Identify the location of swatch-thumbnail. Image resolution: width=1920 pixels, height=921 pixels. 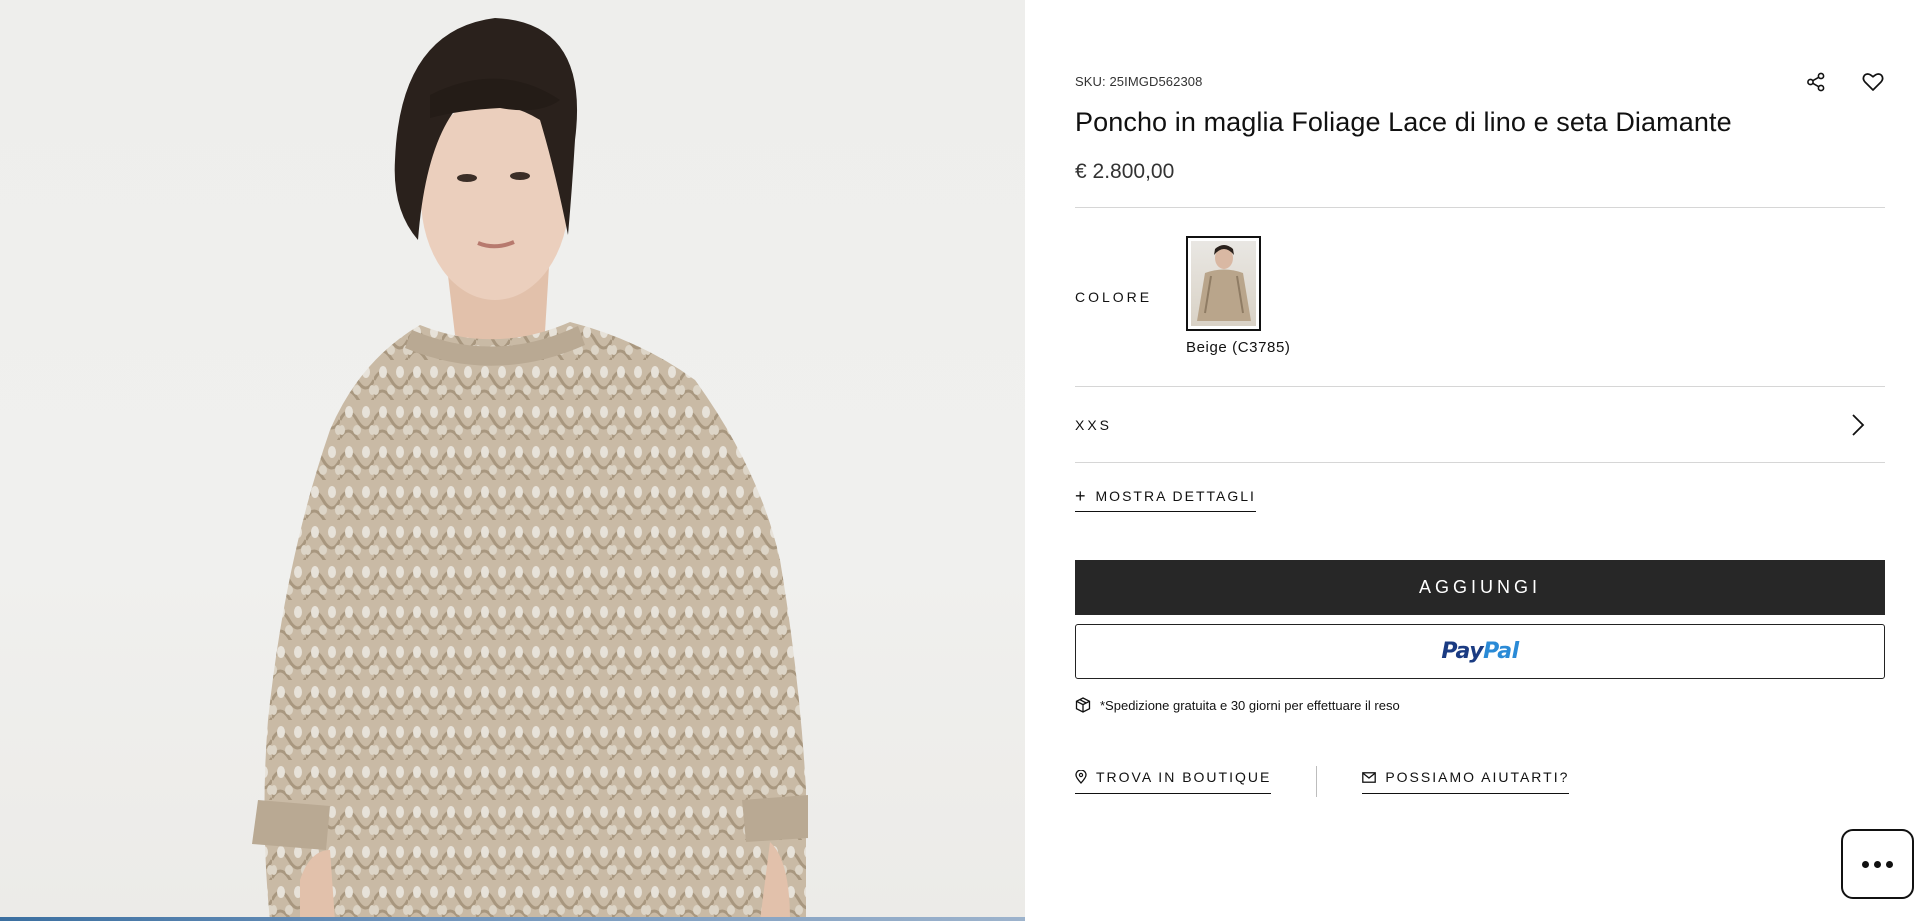
(1223, 283).